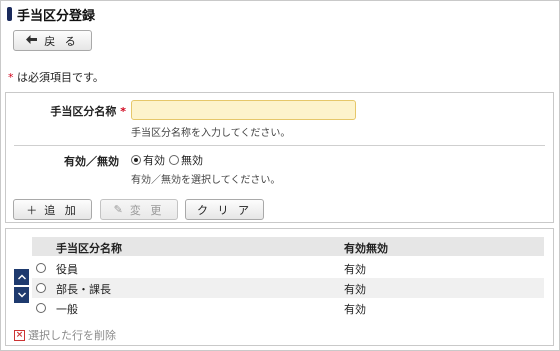  What do you see at coordinates (91, 161) in the screenshot?
I see `status-field-label: 有効／無効` at bounding box center [91, 161].